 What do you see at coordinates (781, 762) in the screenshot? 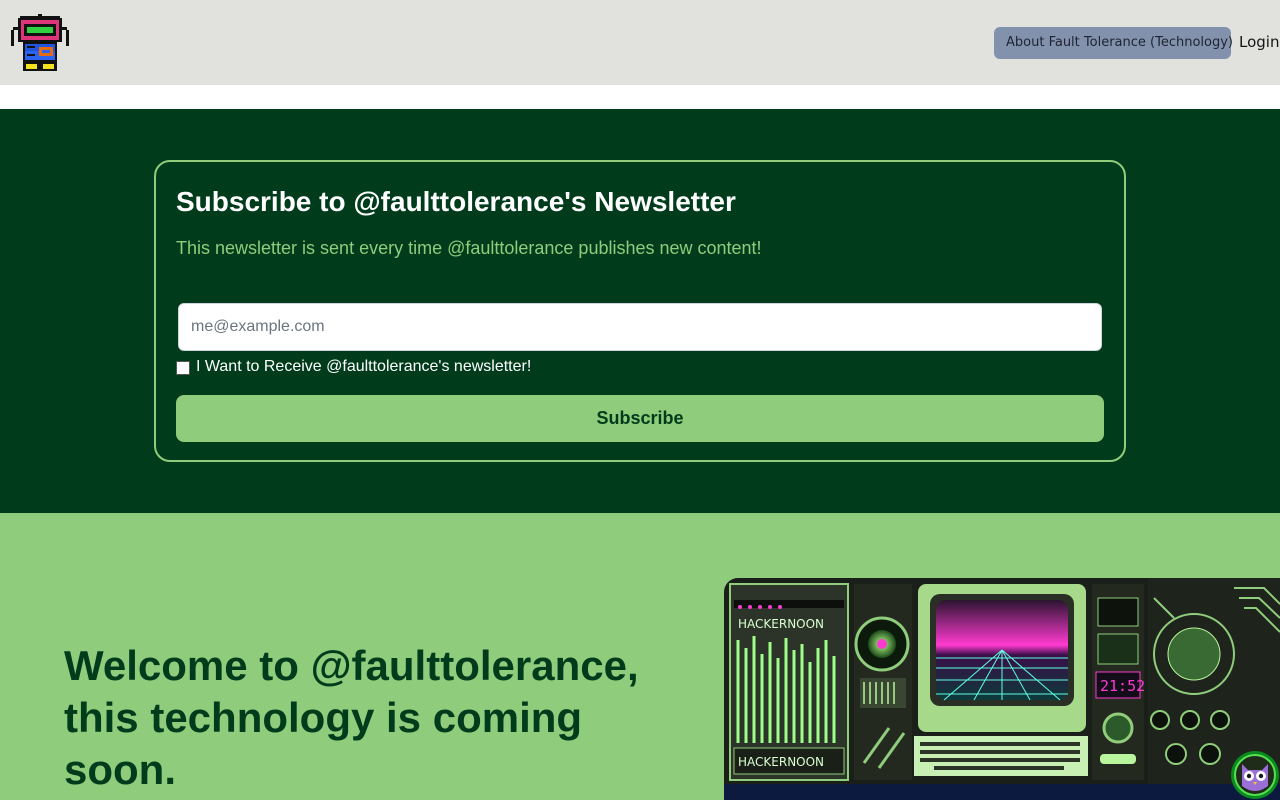
I see `hero-brand-bottom: HACKERNOON` at bounding box center [781, 762].